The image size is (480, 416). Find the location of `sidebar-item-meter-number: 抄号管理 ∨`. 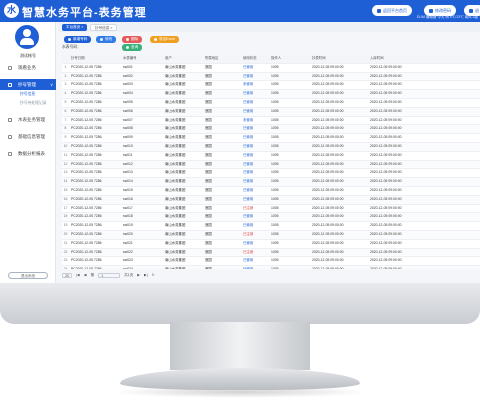

sidebar-item-meter-number: 抄号管理 ∨ is located at coordinates (28, 84).